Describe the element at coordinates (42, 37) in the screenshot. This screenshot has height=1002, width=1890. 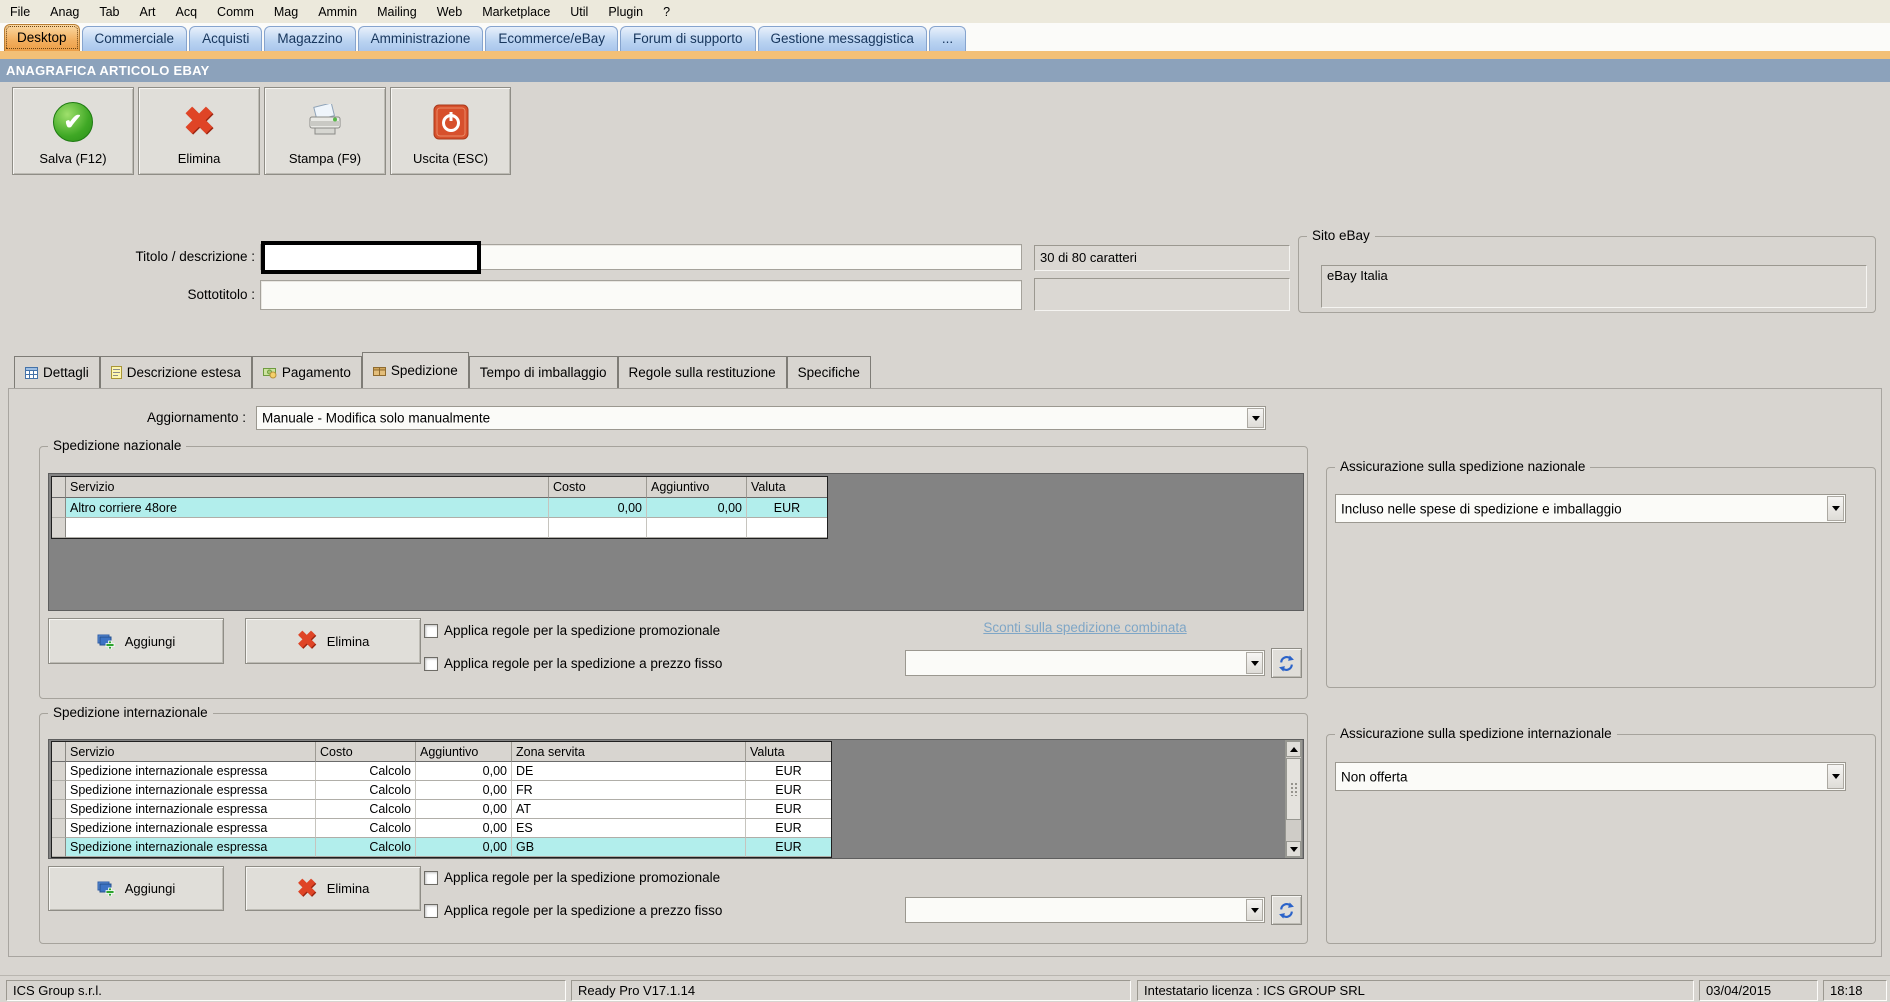
I see `main-tab-desktop: Desktop` at that location.